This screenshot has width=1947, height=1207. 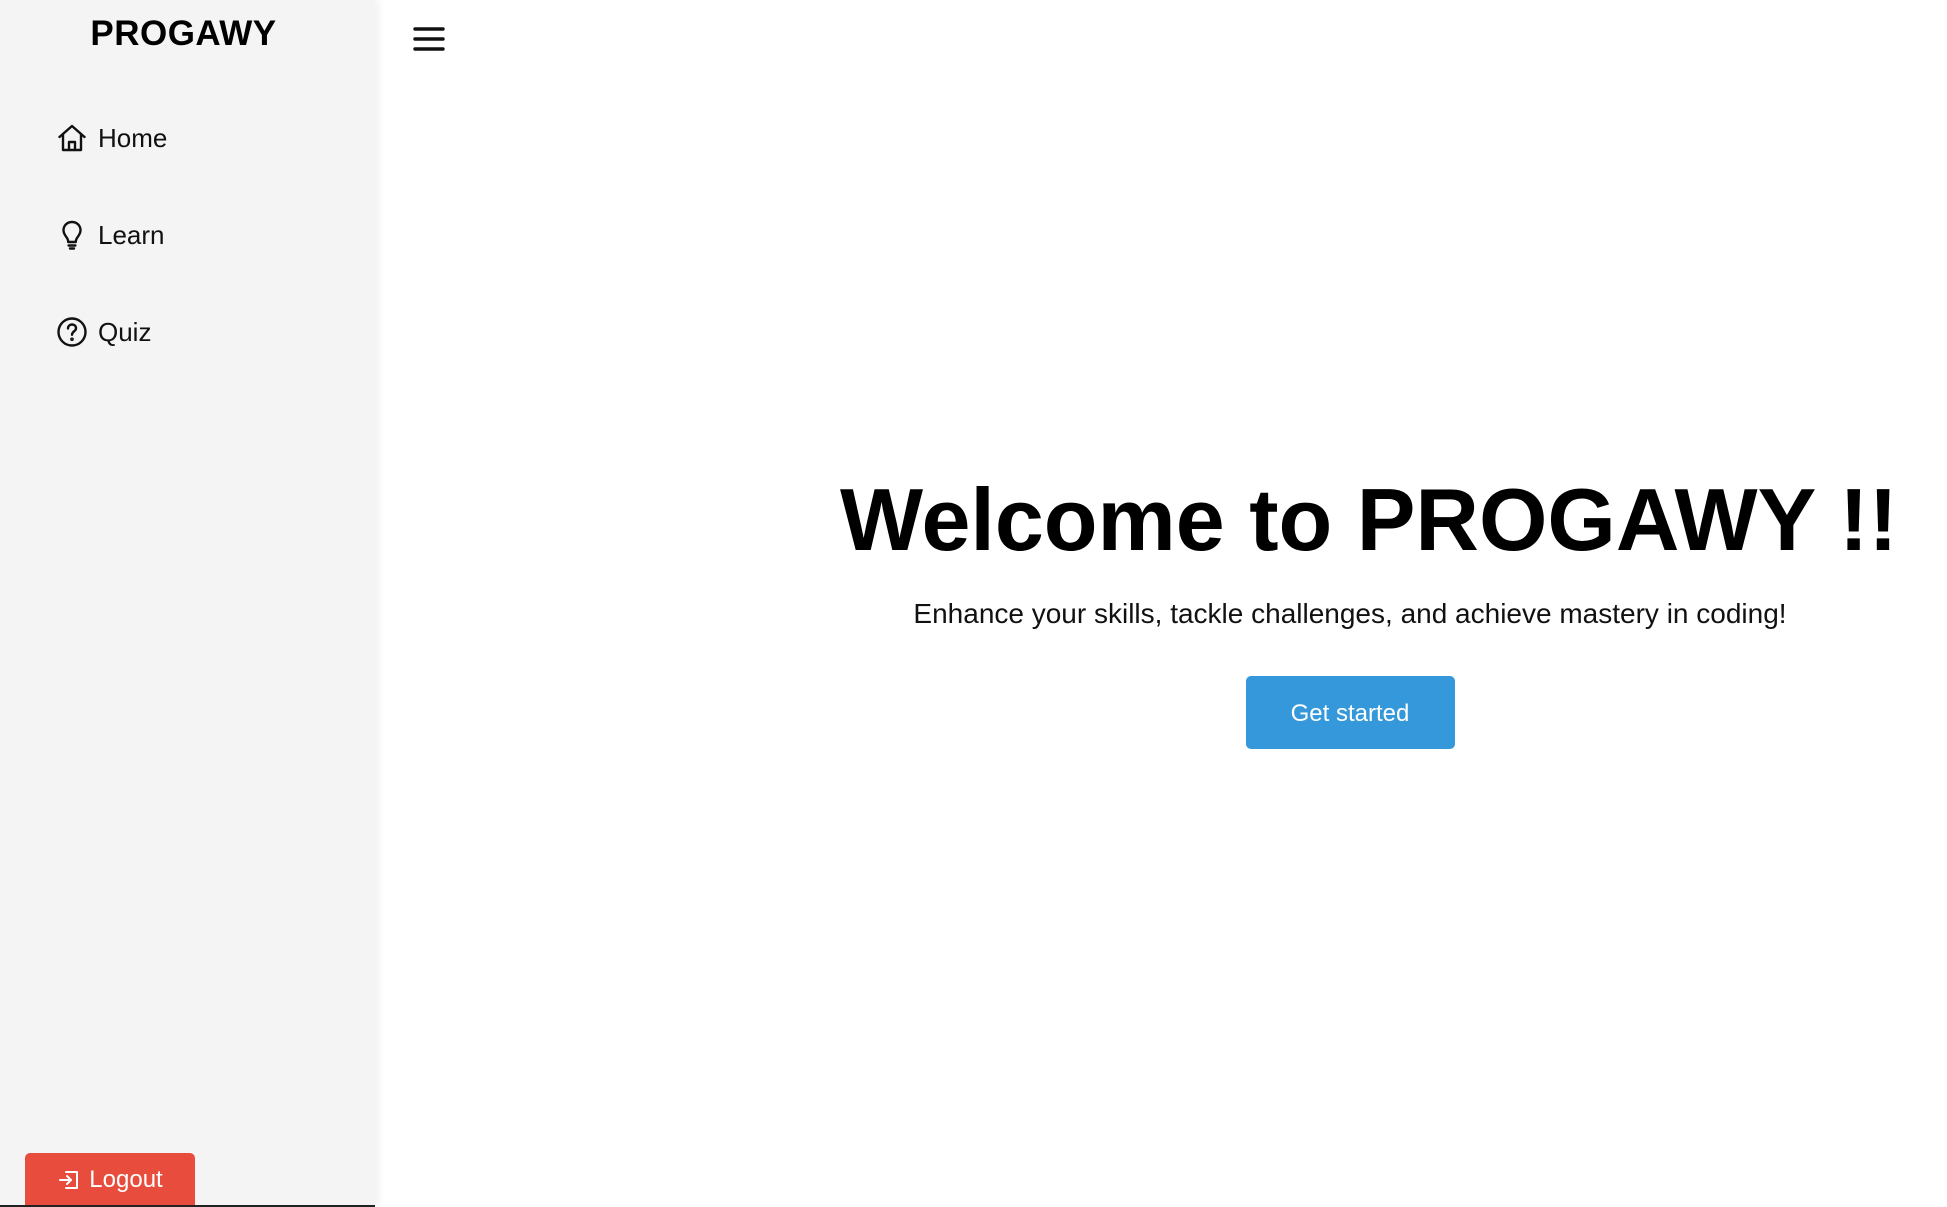 I want to click on home-icon, so click(x=72, y=138).